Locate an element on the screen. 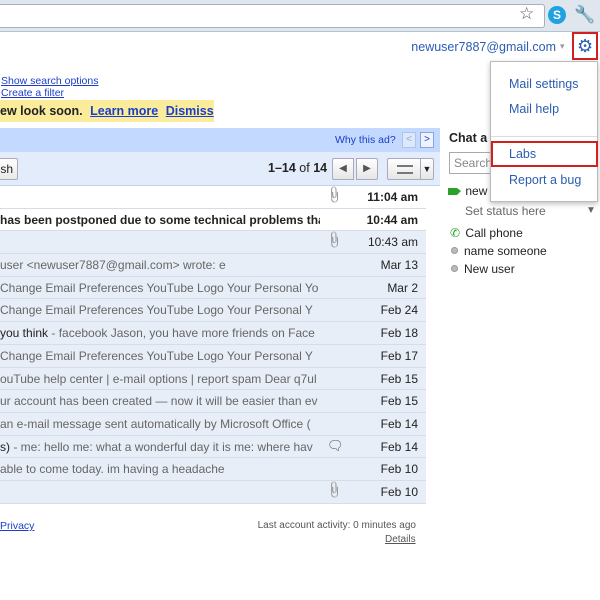  wrench-icon: 🔧 is located at coordinates (584, 15).